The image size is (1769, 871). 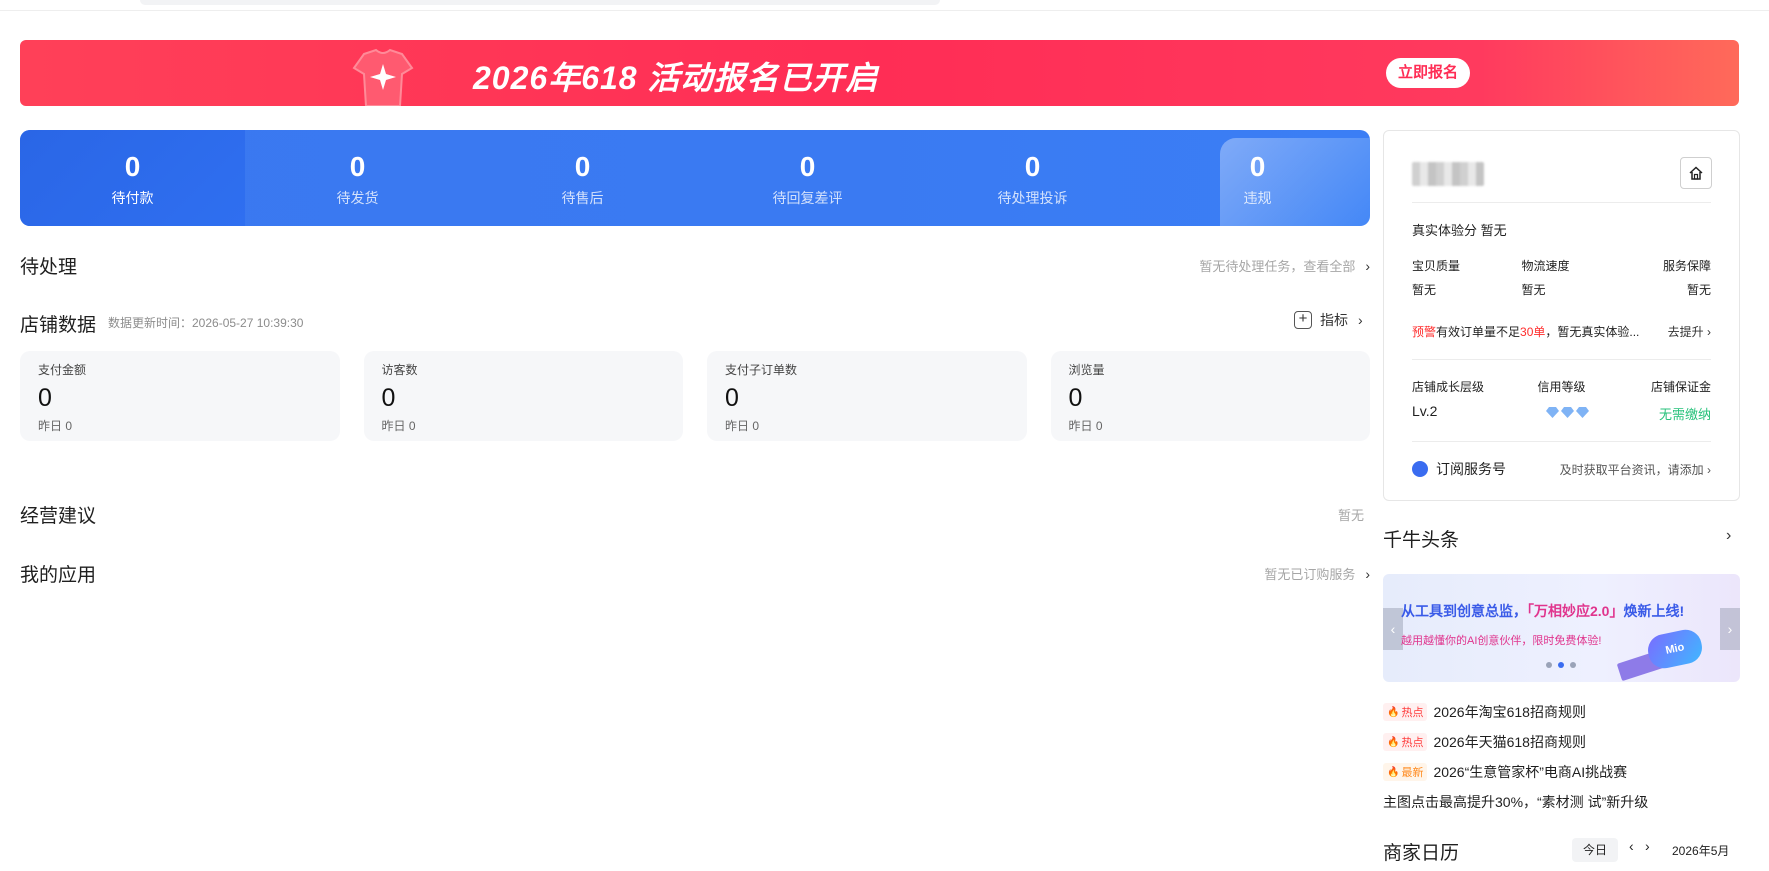 What do you see at coordinates (1730, 629) in the screenshot?
I see `carousel-next-button: ›` at bounding box center [1730, 629].